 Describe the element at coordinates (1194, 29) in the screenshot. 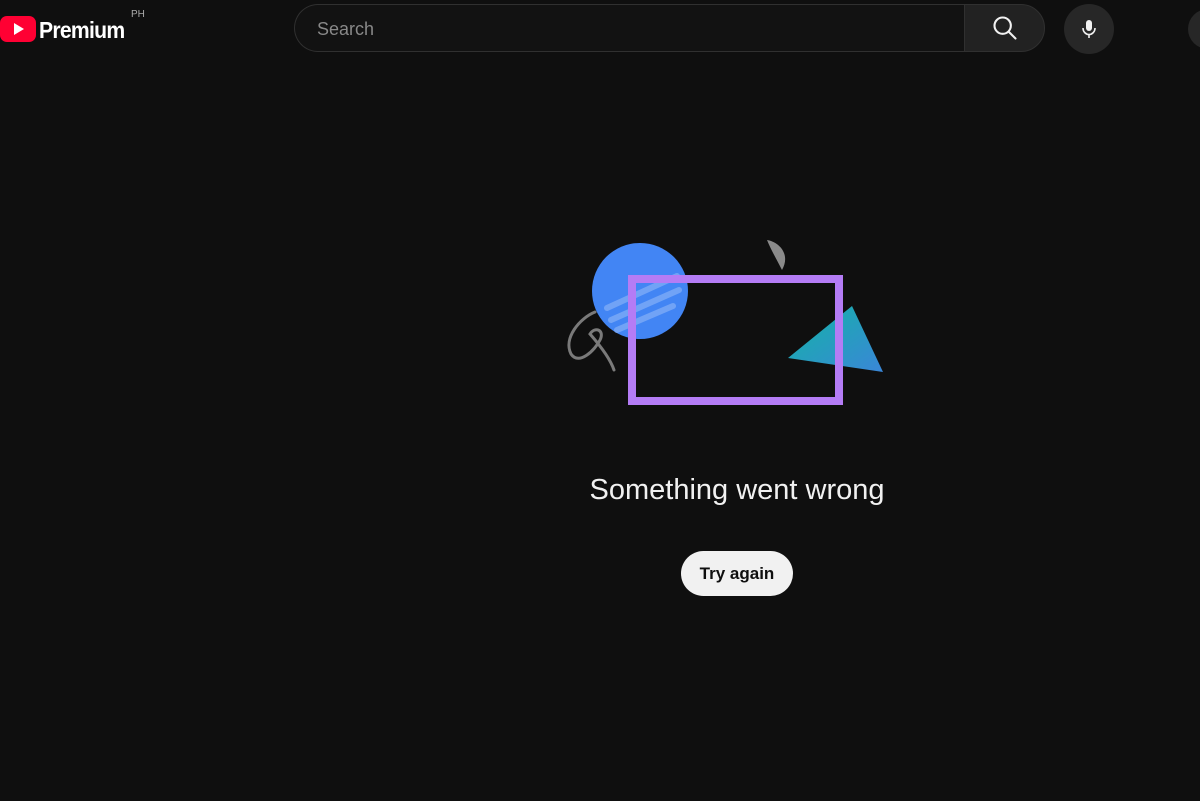

I see `avatar` at that location.